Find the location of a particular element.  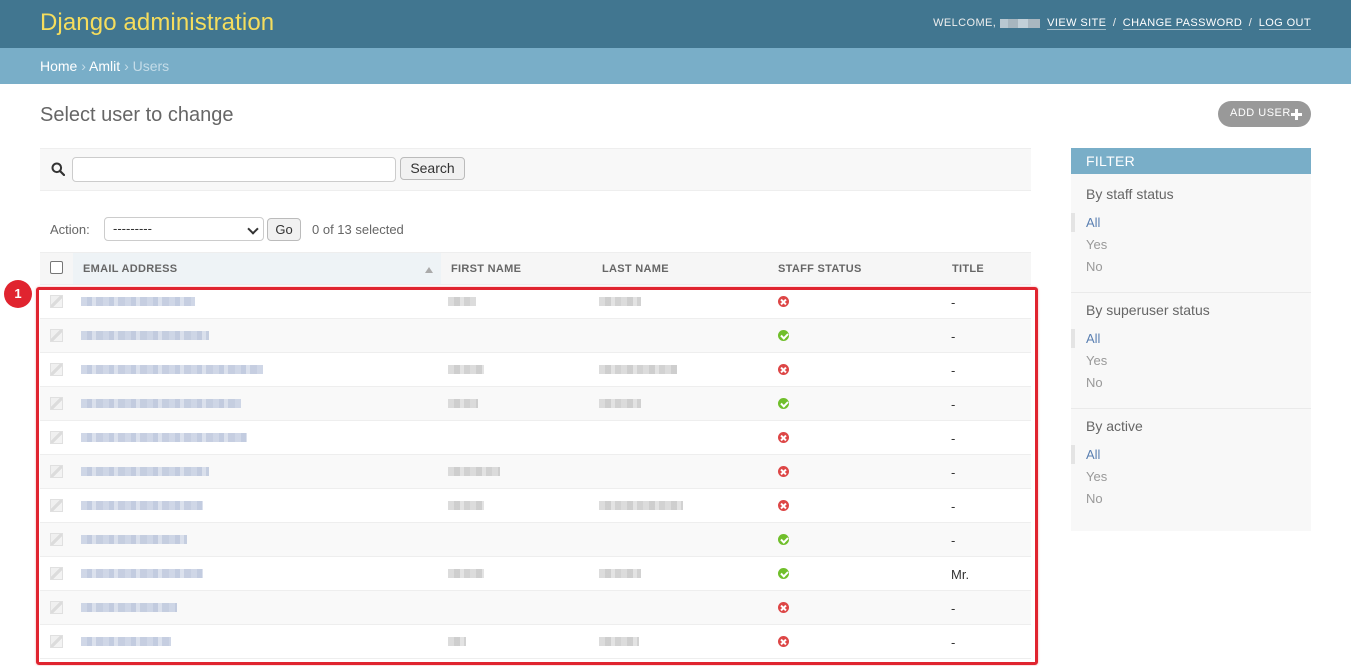

sort-ascending-icon is located at coordinates (429, 270).